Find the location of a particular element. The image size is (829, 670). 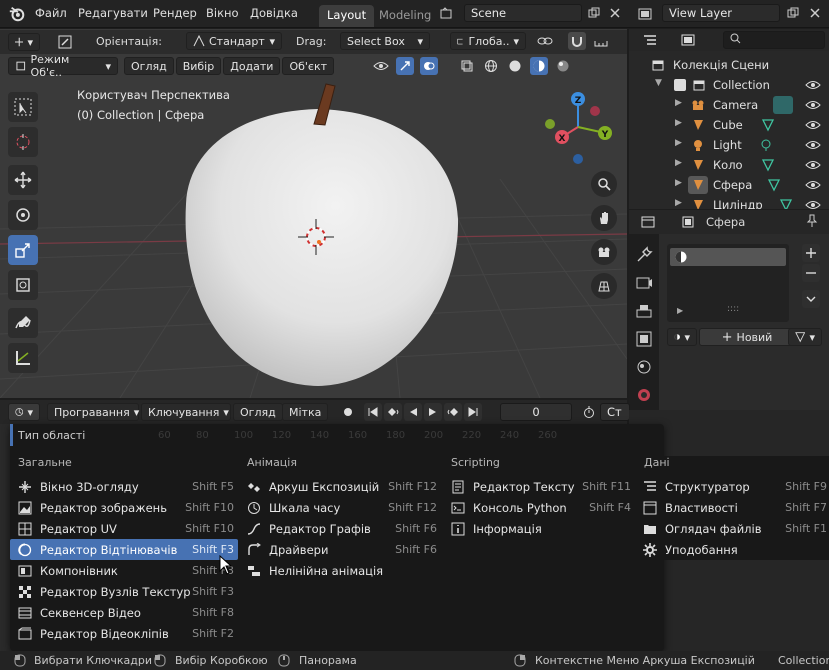

properties-editor-type-icon is located at coordinates (648, 222).